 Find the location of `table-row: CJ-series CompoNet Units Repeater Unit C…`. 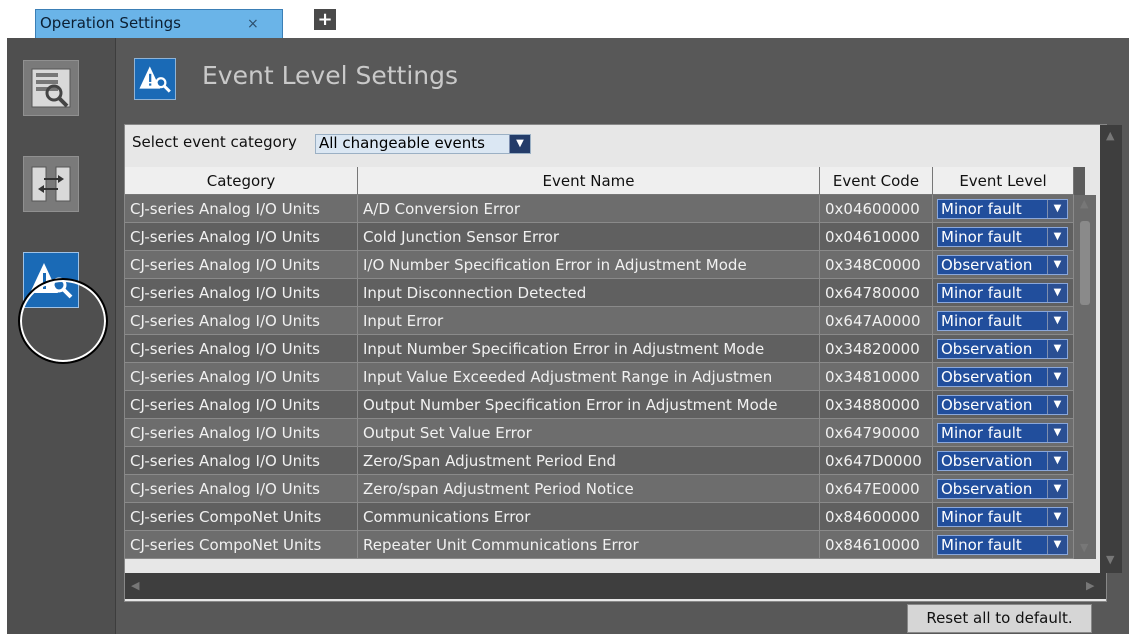

table-row: CJ-series CompoNet Units Repeater Unit C… is located at coordinates (599, 544).